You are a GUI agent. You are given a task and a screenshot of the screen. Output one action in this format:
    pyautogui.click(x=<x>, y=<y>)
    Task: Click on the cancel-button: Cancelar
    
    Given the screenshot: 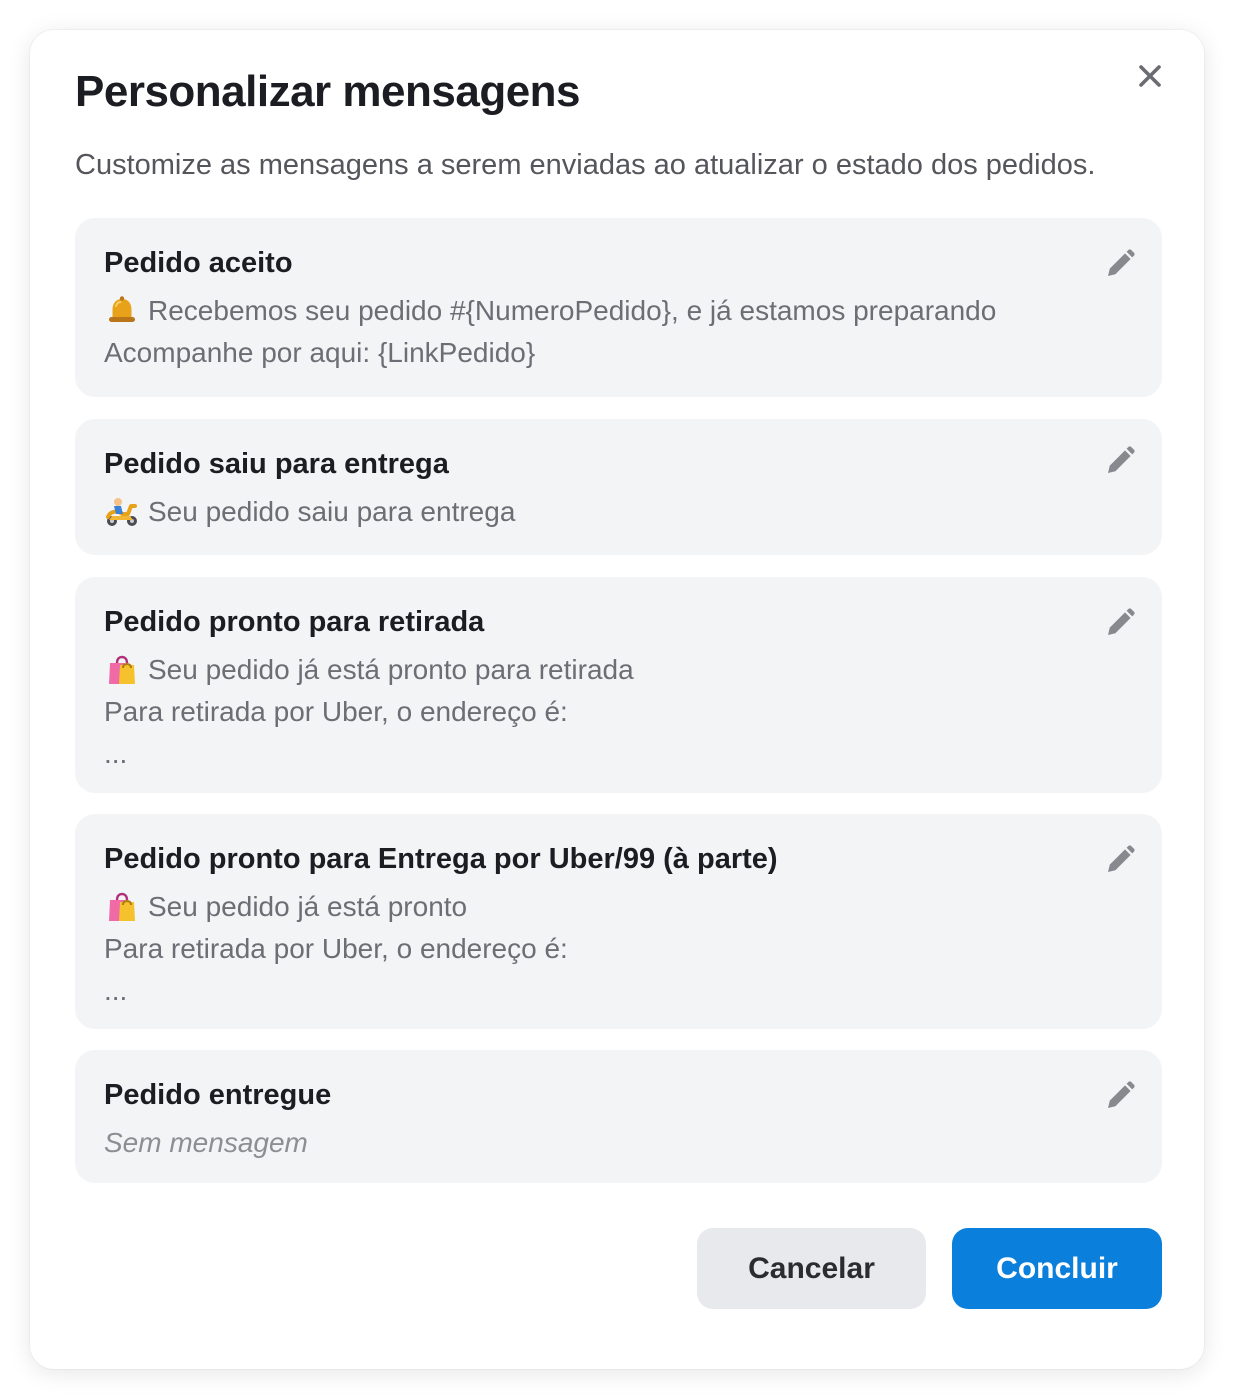 What is the action you would take?
    pyautogui.click(x=811, y=1268)
    